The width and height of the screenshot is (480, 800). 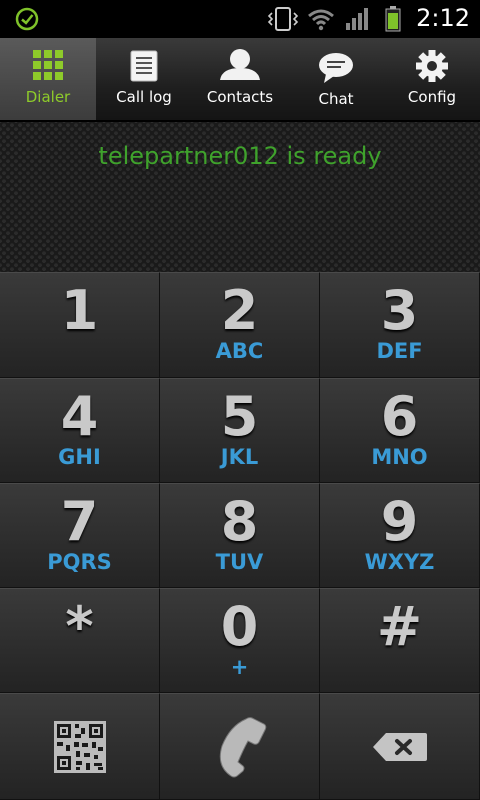 I want to click on key-letters: JKL, so click(x=239, y=457).